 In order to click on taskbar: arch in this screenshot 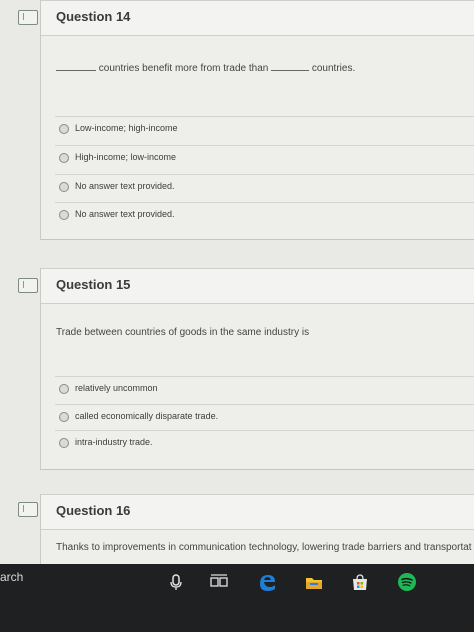, I will do `click(237, 598)`.